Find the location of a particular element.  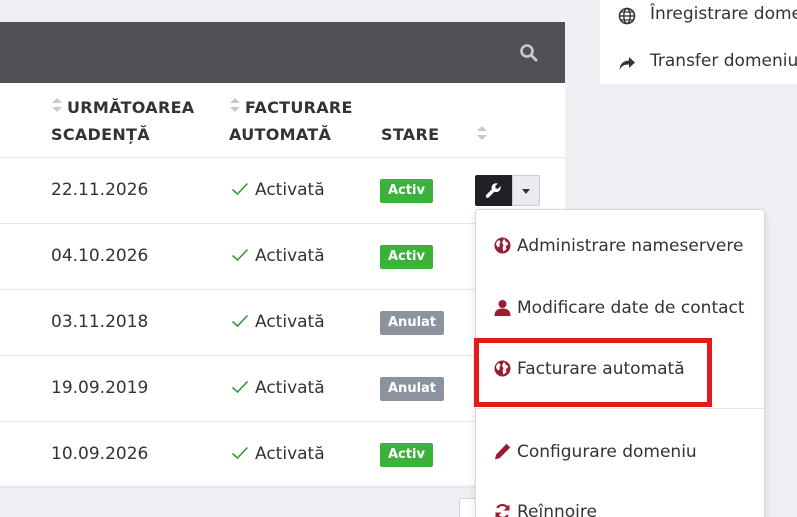

wrench-icon is located at coordinates (493, 190).